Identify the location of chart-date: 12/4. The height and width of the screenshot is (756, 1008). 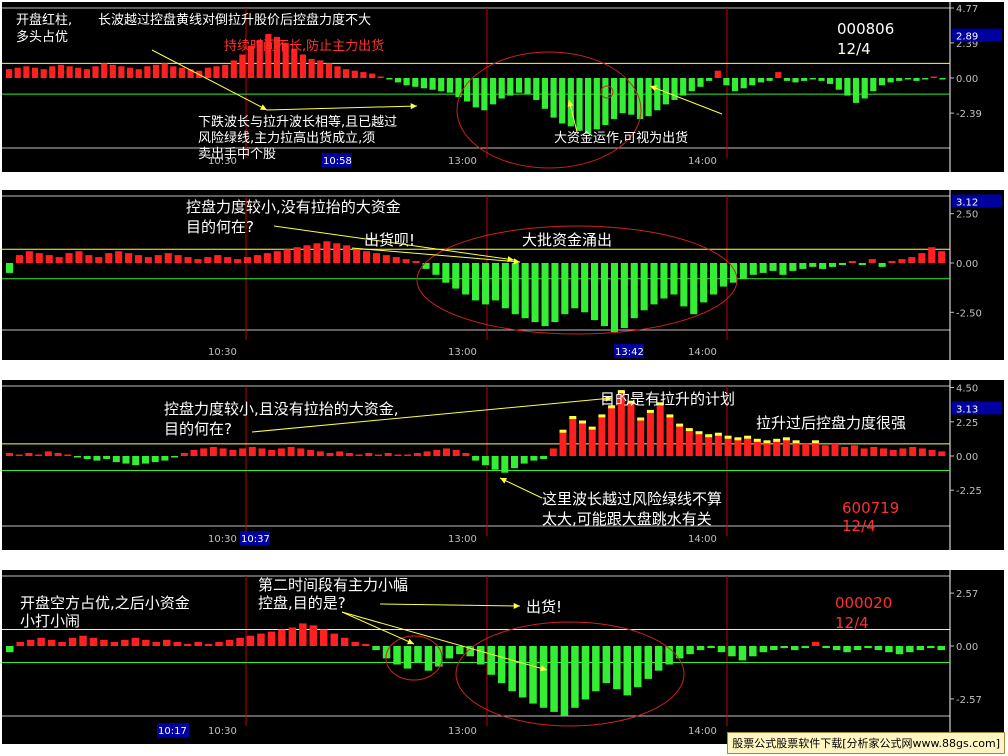
(854, 49).